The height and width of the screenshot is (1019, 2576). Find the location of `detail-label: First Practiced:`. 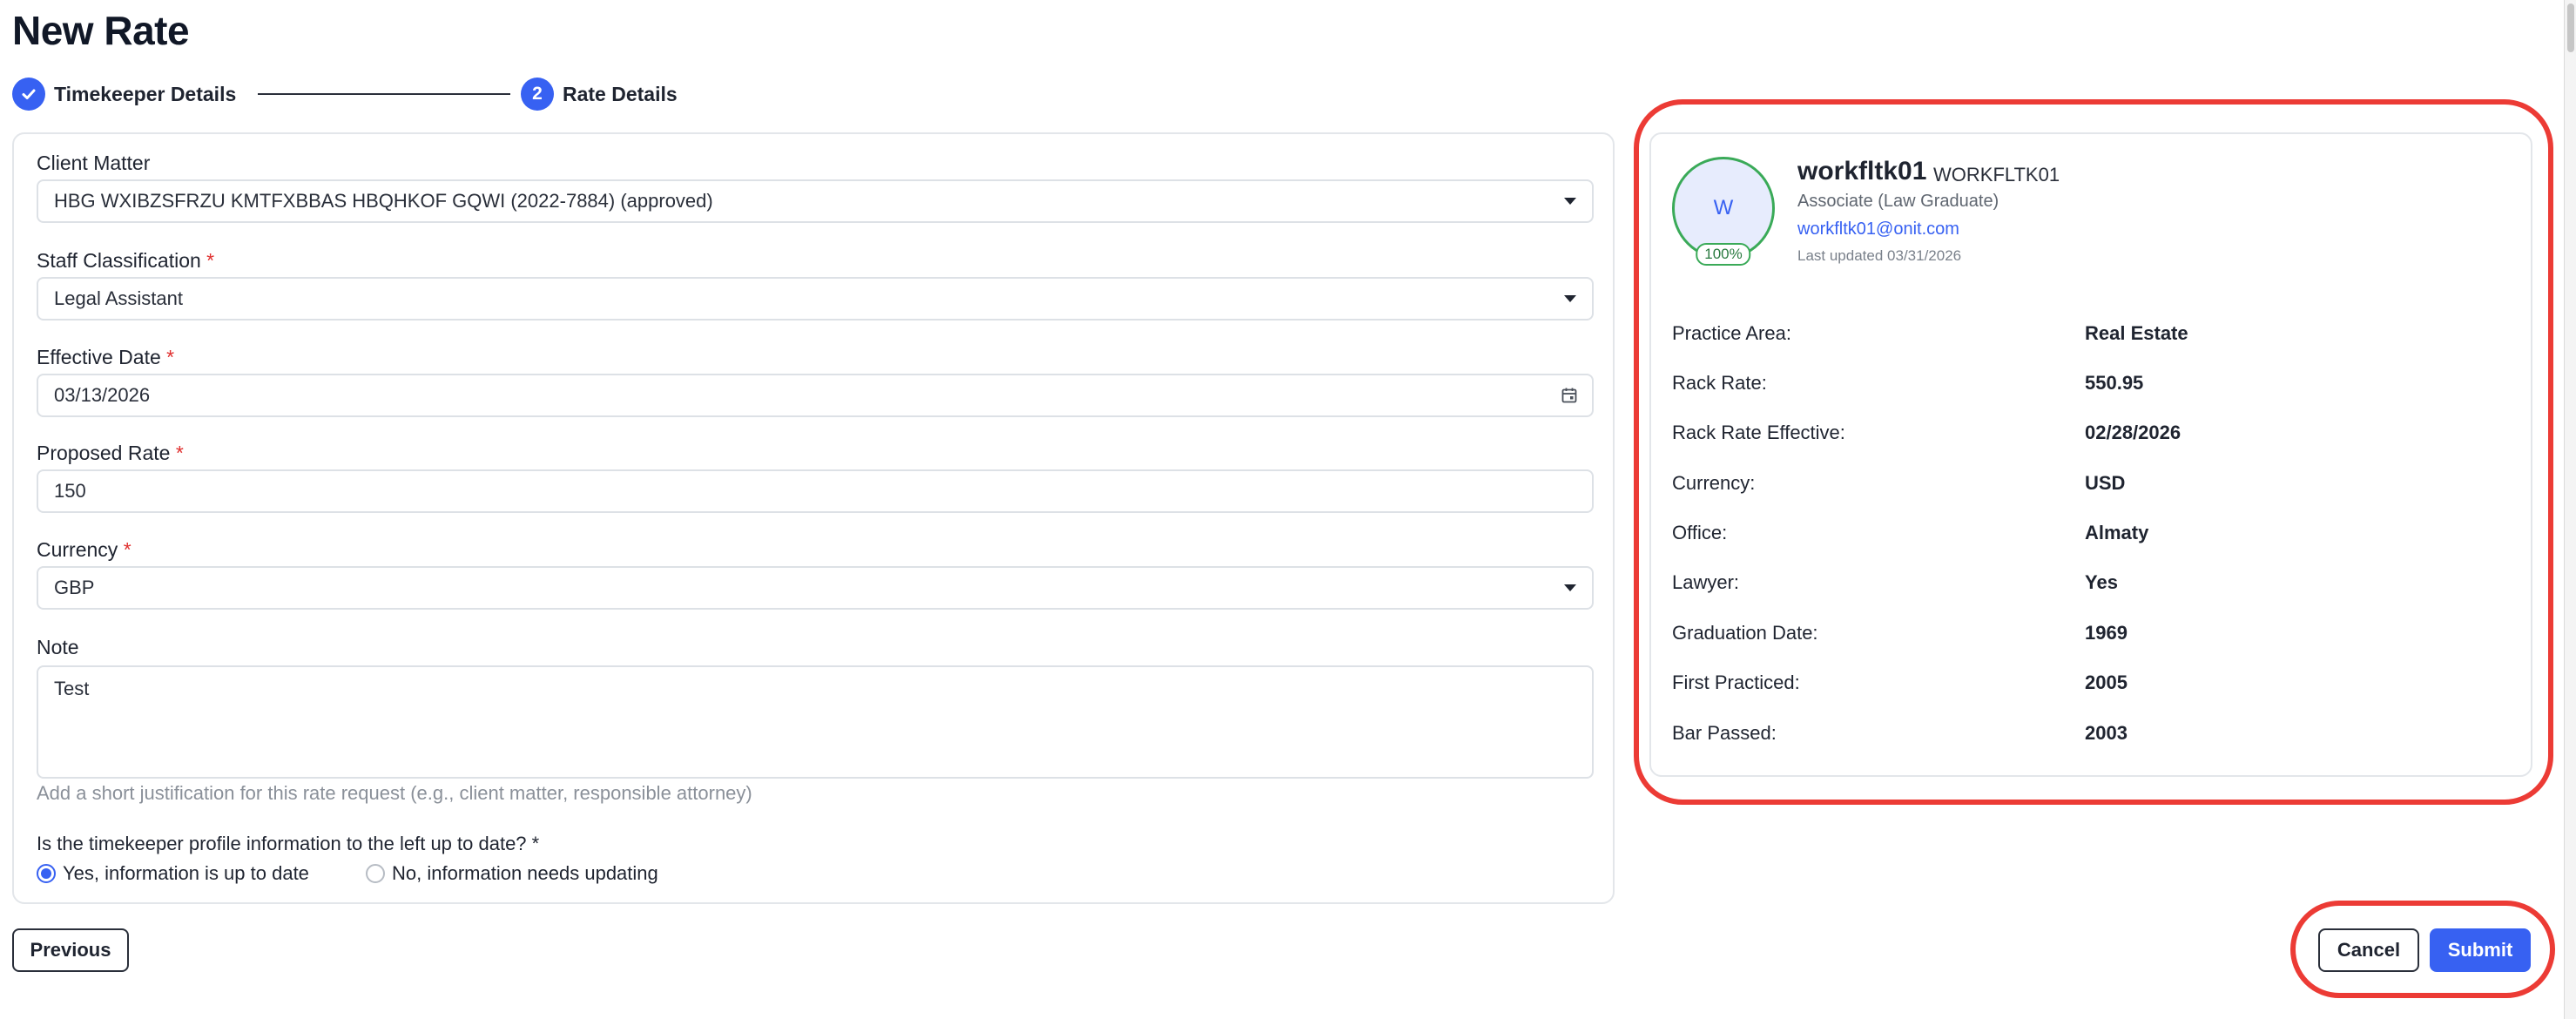

detail-label: First Practiced: is located at coordinates (1736, 682).